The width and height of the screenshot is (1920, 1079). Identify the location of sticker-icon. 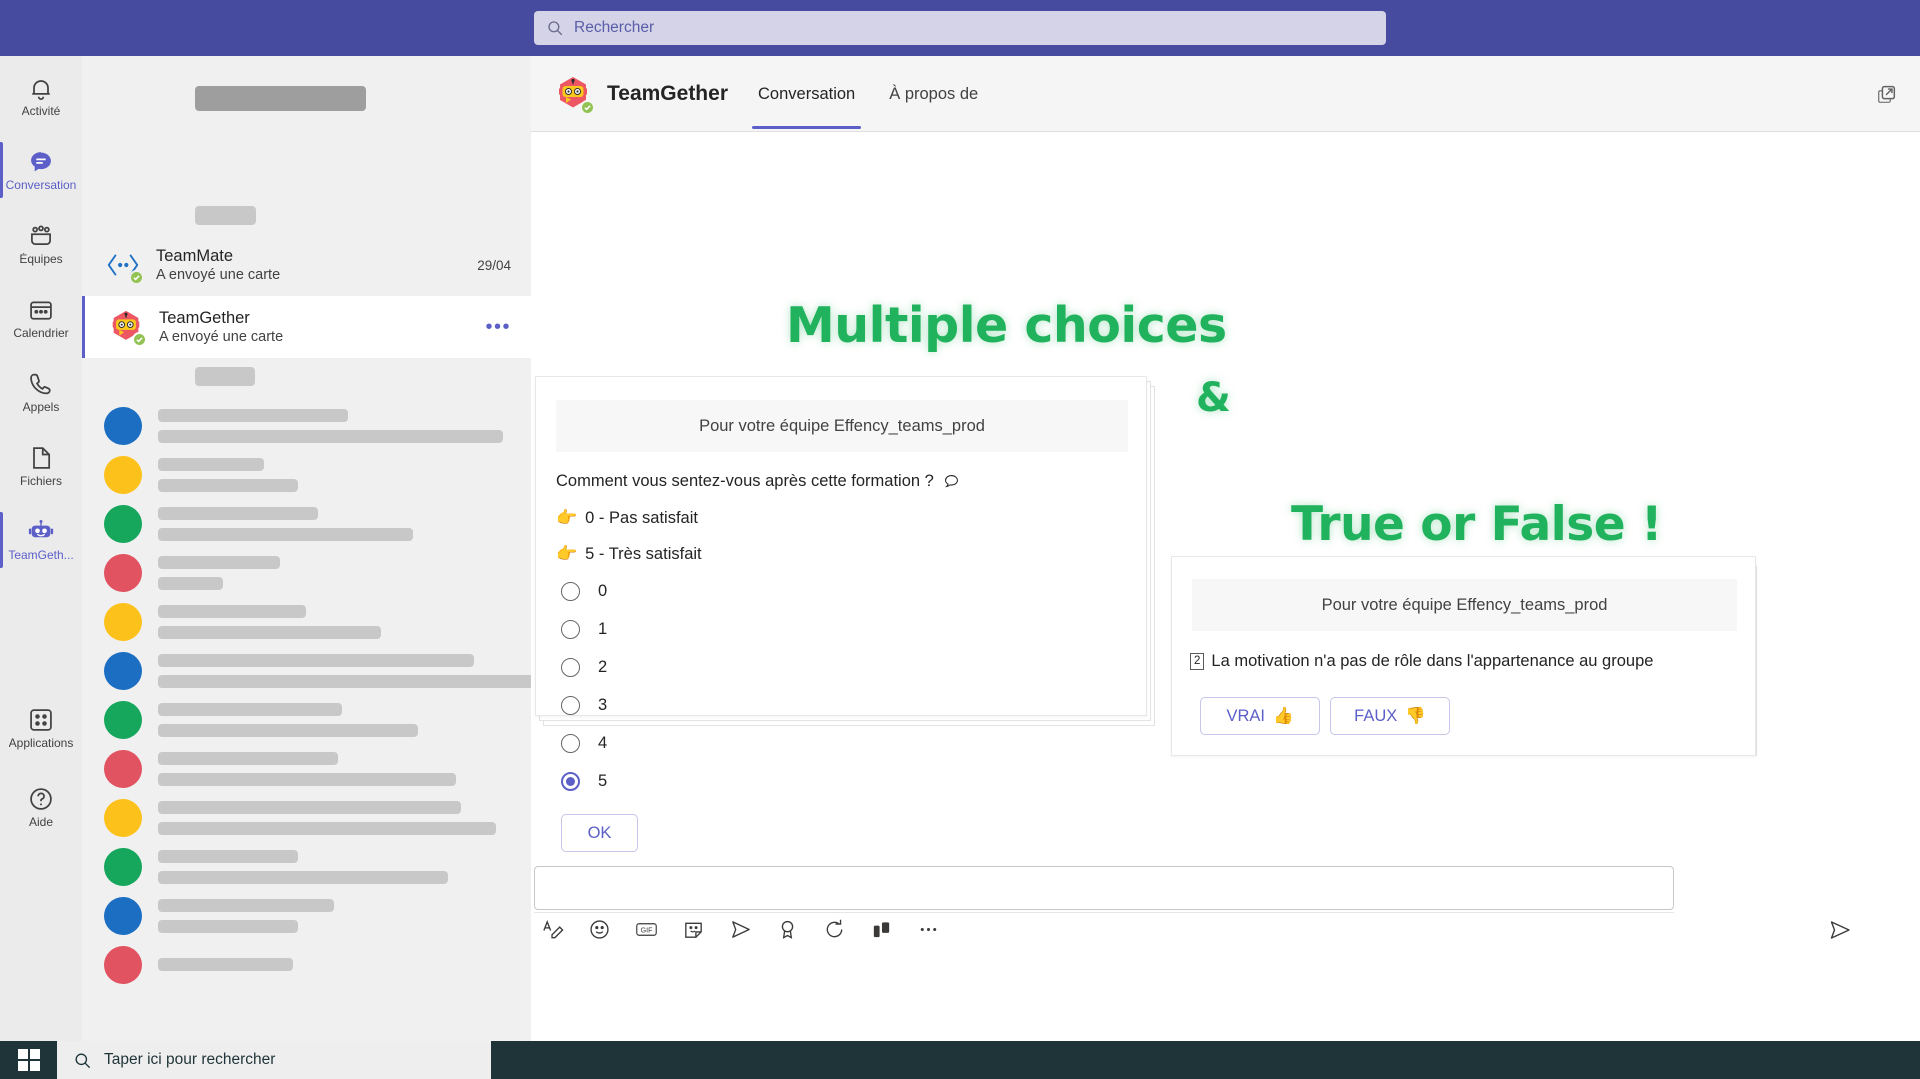
(693, 929).